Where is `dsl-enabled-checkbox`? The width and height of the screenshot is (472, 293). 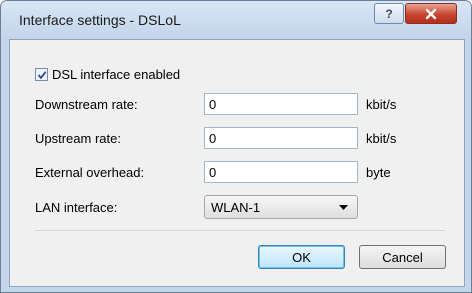 dsl-enabled-checkbox is located at coordinates (41, 74).